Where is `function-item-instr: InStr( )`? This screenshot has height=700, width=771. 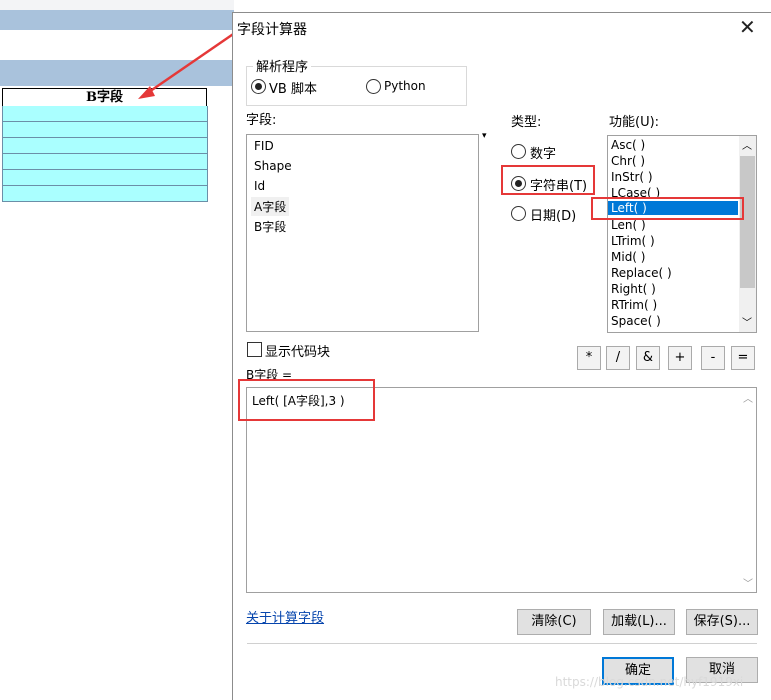 function-item-instr: InStr( ) is located at coordinates (632, 177).